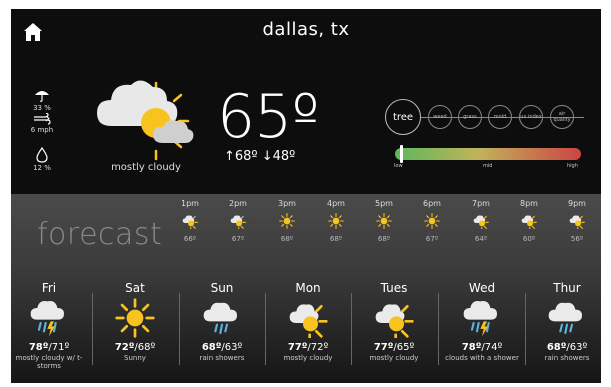  I want to click on day-description: Sunny, so click(135, 358).